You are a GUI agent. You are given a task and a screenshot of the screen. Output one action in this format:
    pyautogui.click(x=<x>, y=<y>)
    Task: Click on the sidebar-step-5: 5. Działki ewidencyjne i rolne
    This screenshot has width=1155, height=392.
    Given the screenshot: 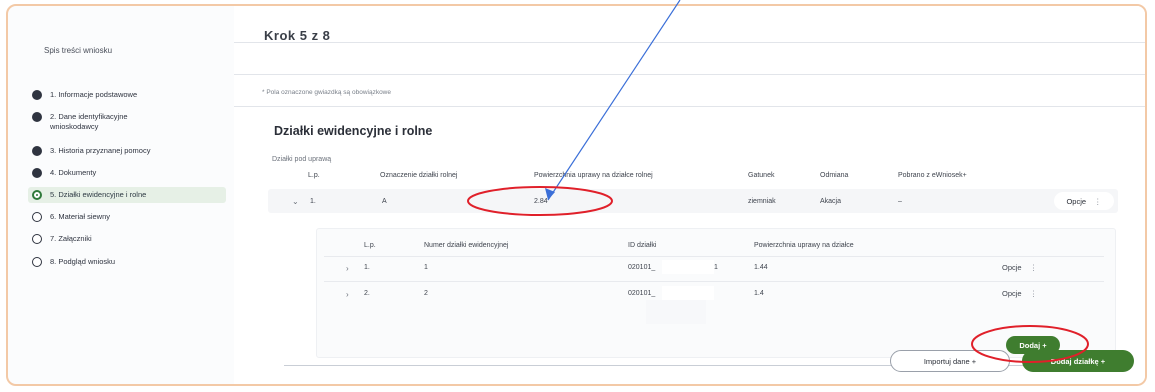 What is the action you would take?
    pyautogui.click(x=127, y=195)
    